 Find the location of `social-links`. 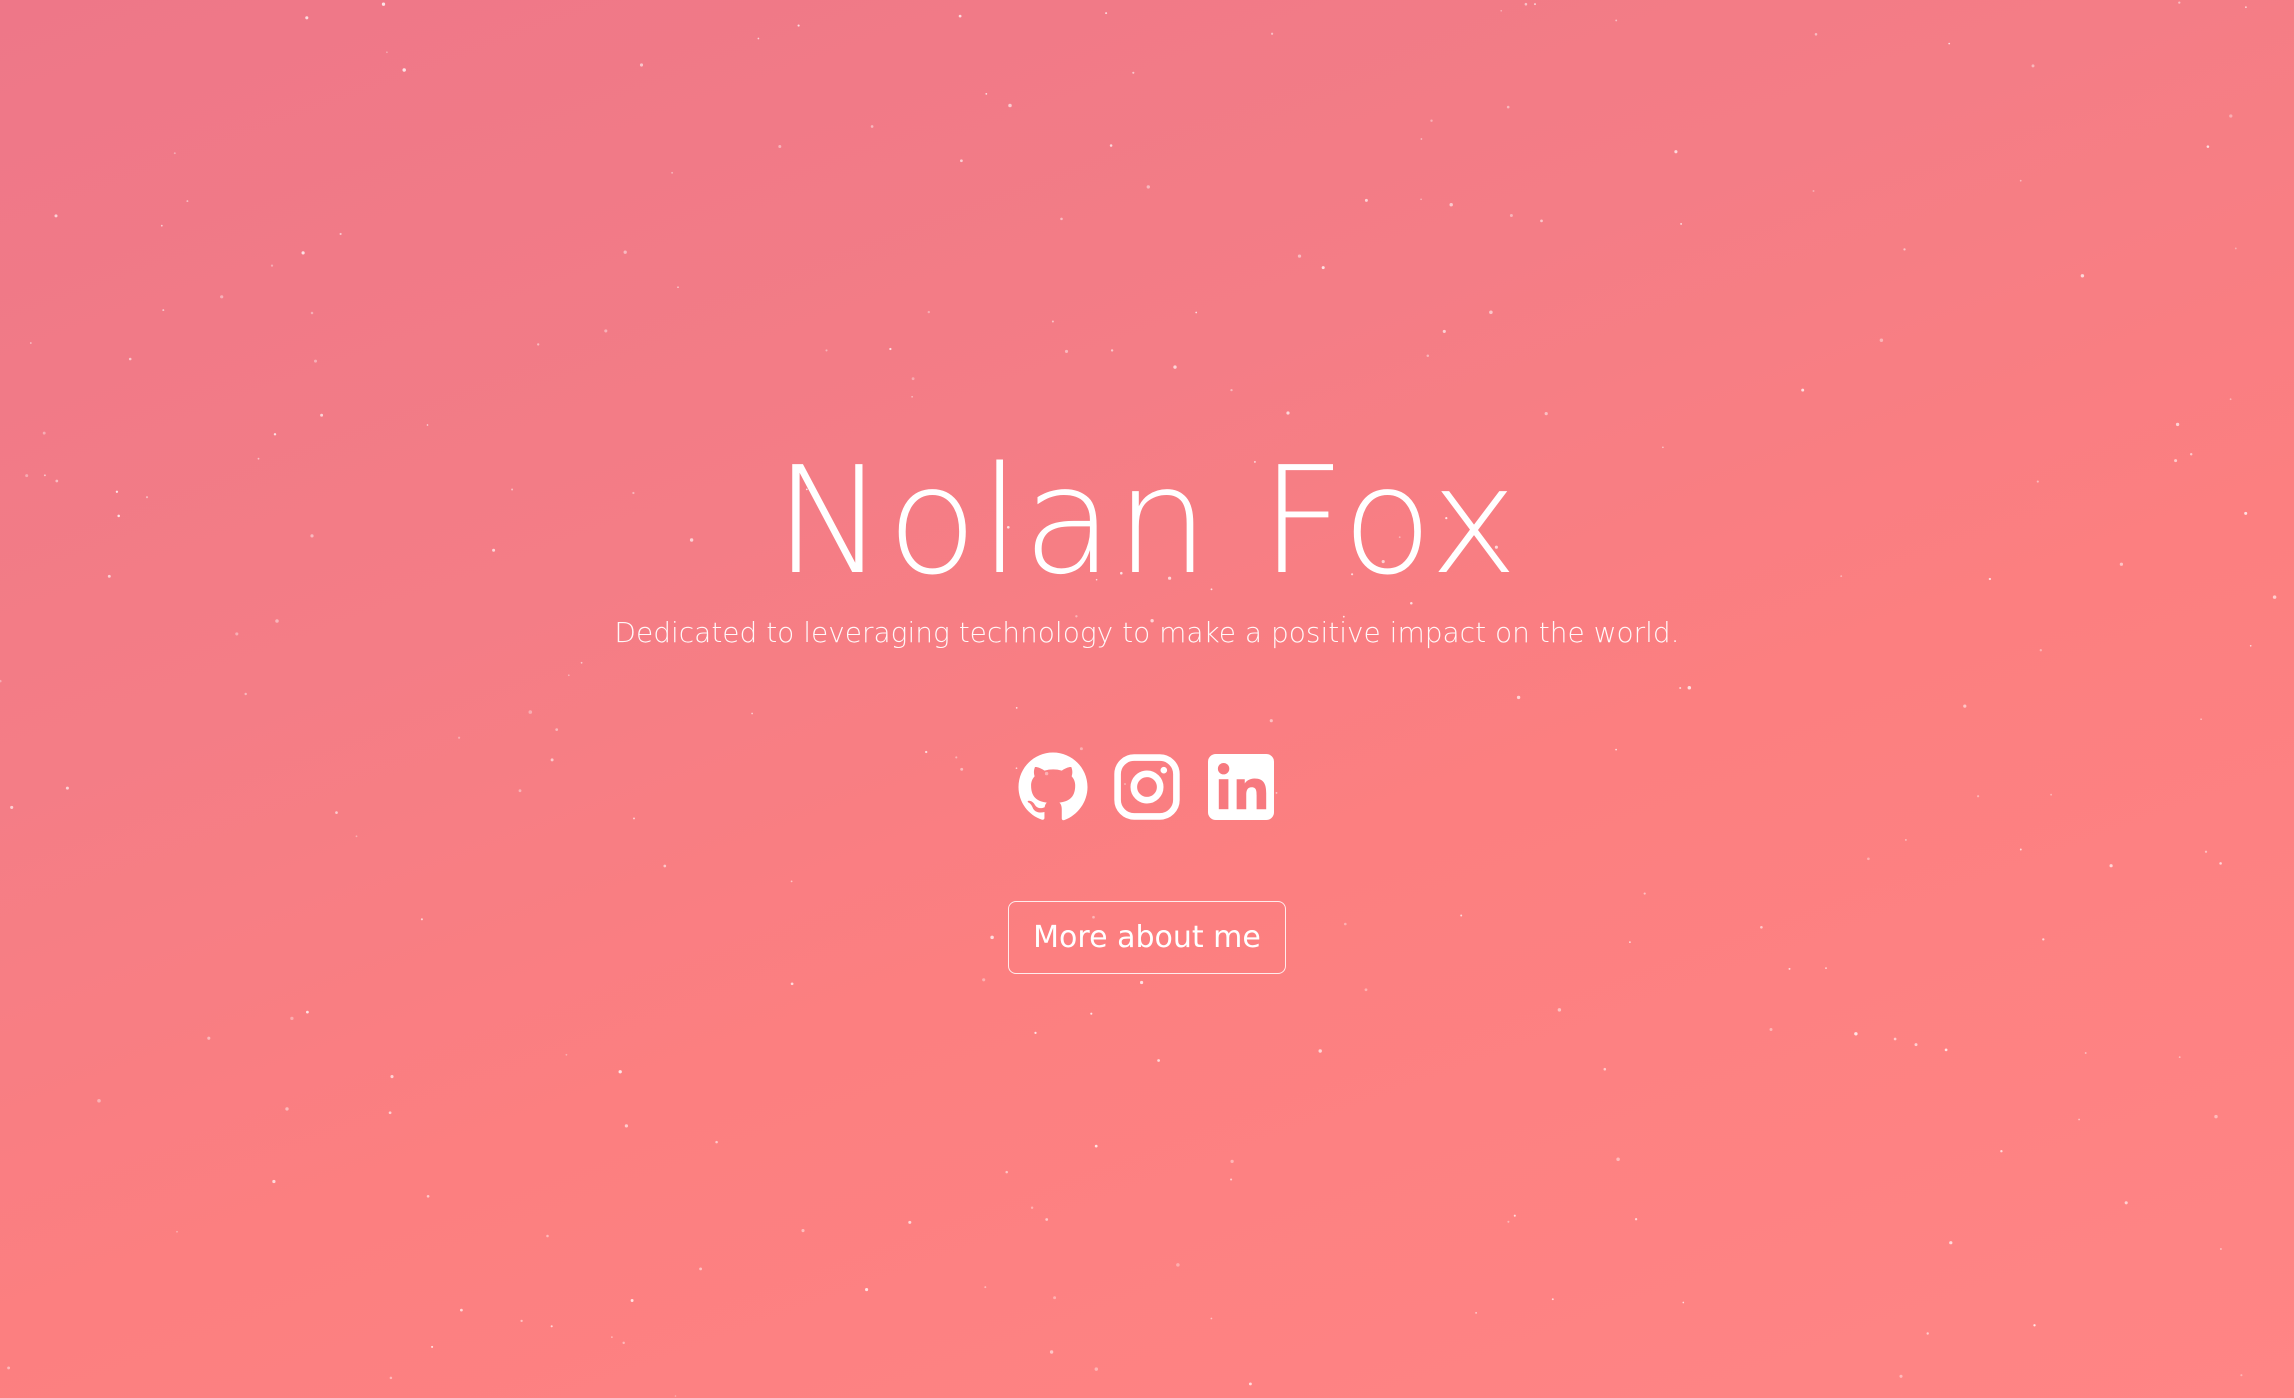

social-links is located at coordinates (1147, 787).